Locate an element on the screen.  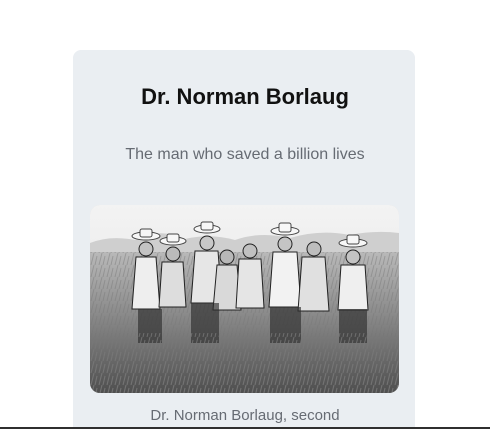
page-title: Dr. Norman Borlaug is located at coordinates (245, 96).